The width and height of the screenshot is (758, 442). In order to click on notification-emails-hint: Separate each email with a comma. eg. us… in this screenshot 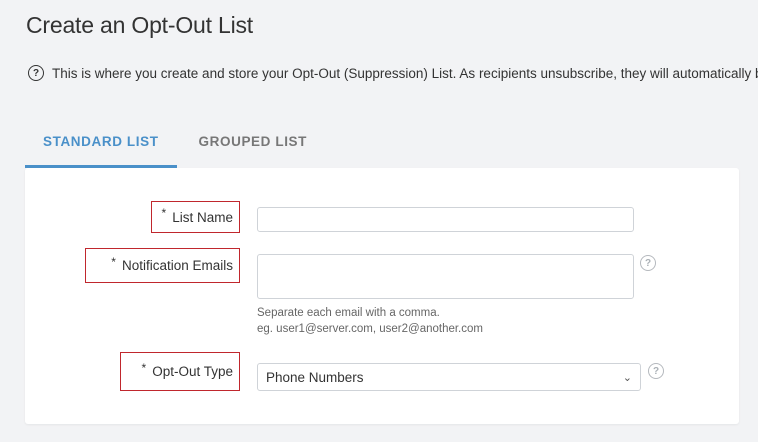, I will do `click(370, 321)`.